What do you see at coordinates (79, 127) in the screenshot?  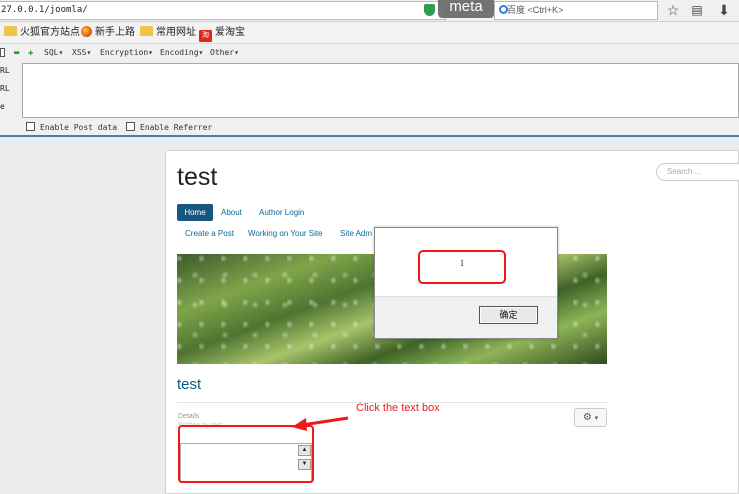 I see `checkbox-label: Enable Post data` at bounding box center [79, 127].